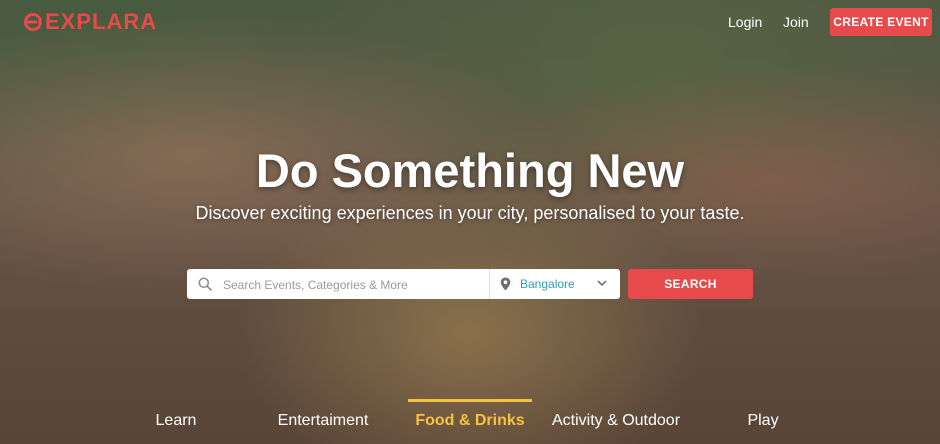  I want to click on explara-logo: EXPLARA, so click(89, 22).